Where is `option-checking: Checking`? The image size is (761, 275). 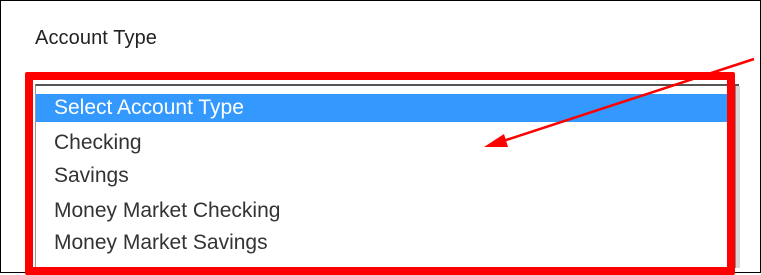
option-checking: Checking is located at coordinates (89, 143).